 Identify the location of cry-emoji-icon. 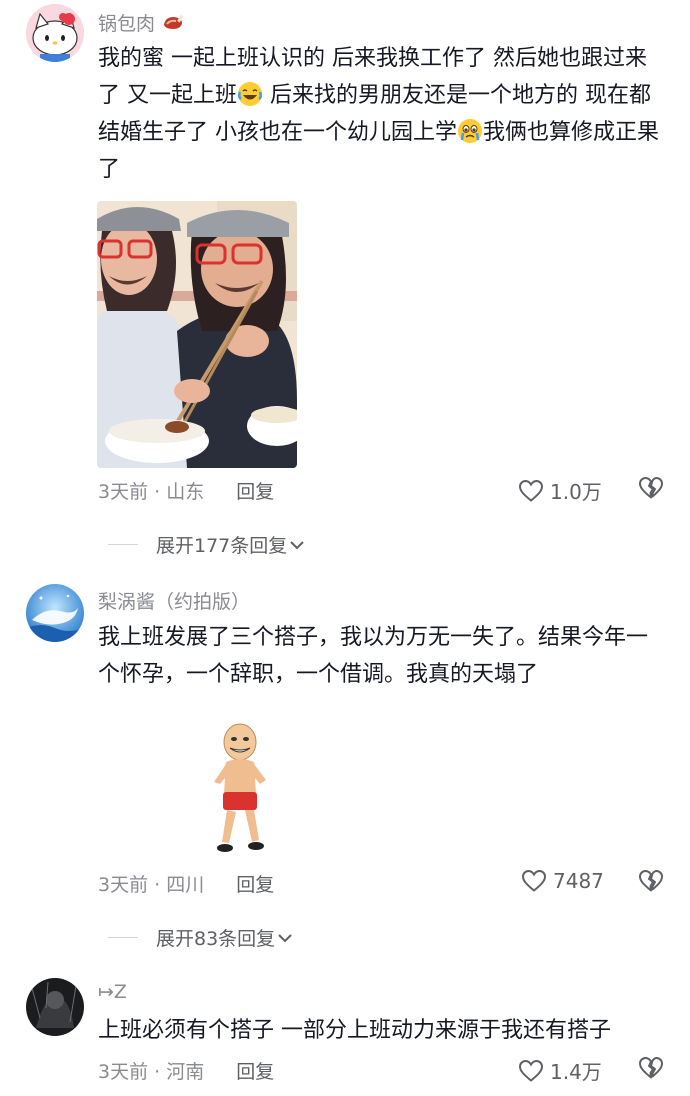
(470, 131).